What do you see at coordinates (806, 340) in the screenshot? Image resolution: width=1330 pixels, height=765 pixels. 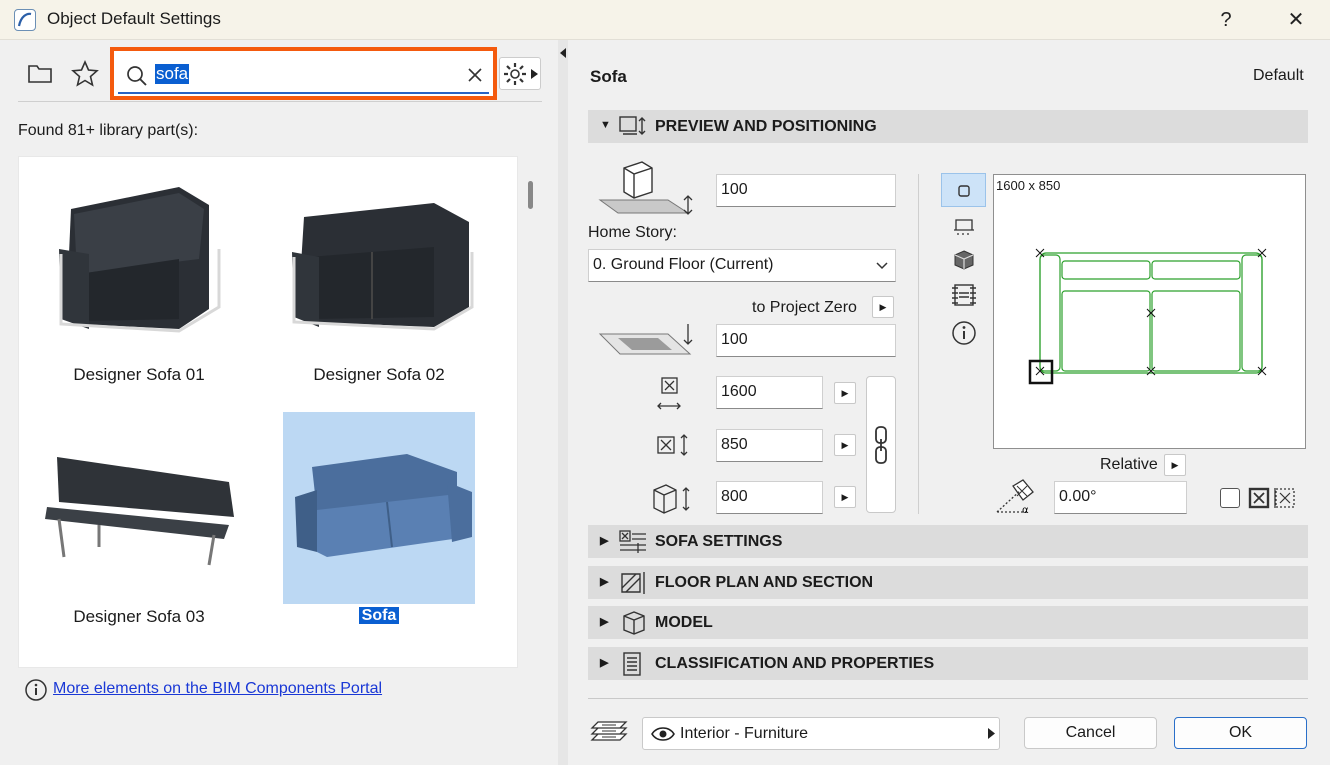 I see `project-zero-field: 100` at bounding box center [806, 340].